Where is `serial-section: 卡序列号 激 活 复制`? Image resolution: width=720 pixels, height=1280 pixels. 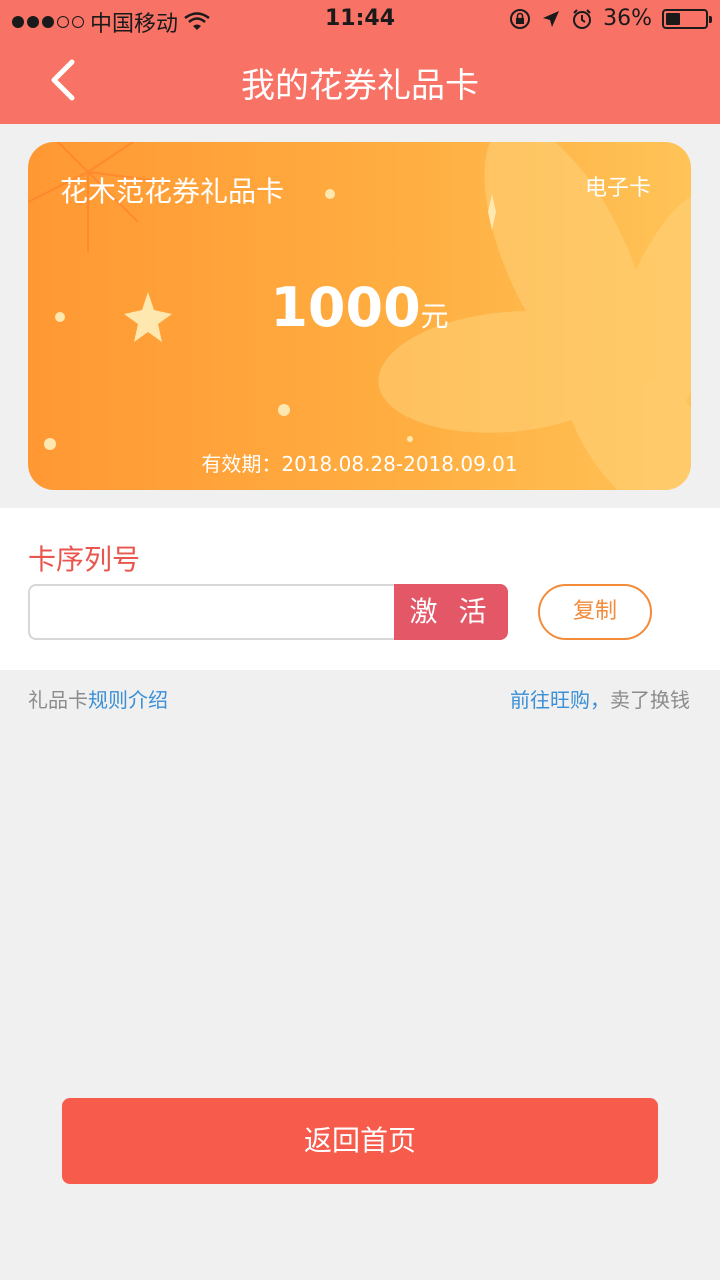 serial-section: 卡序列号 激 活 复制 is located at coordinates (360, 589).